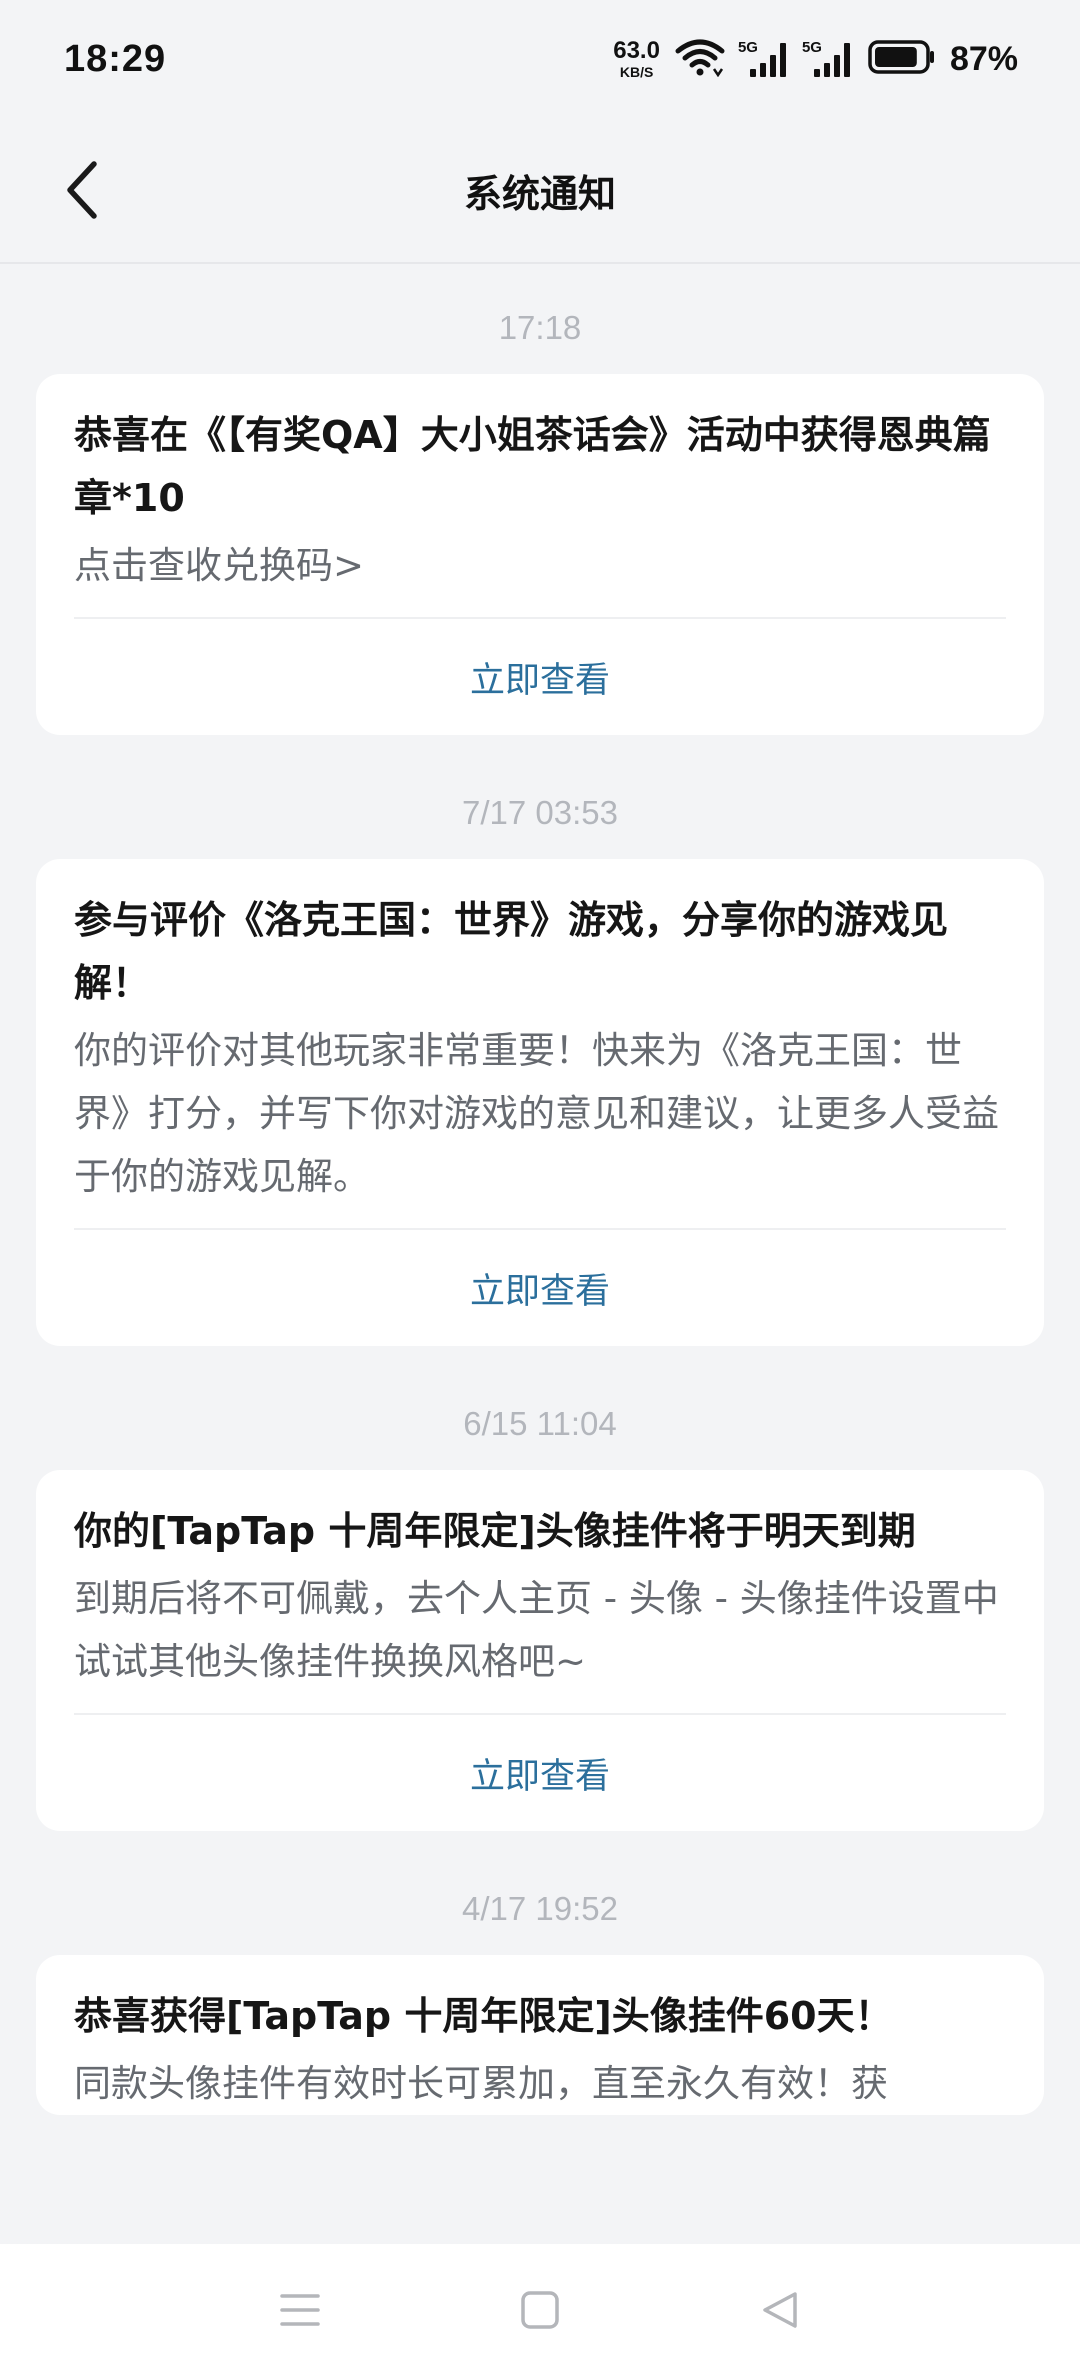  I want to click on notification-title: 你的[TapTap 十周年限定]头像挂件将于明天到期, so click(495, 1531).